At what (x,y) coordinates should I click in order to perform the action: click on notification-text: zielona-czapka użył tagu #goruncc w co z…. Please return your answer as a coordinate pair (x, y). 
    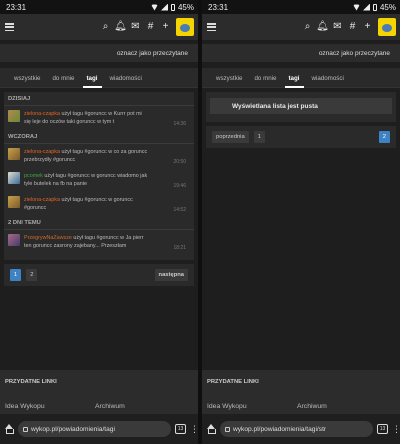
    Looking at the image, I should click on (86, 156).